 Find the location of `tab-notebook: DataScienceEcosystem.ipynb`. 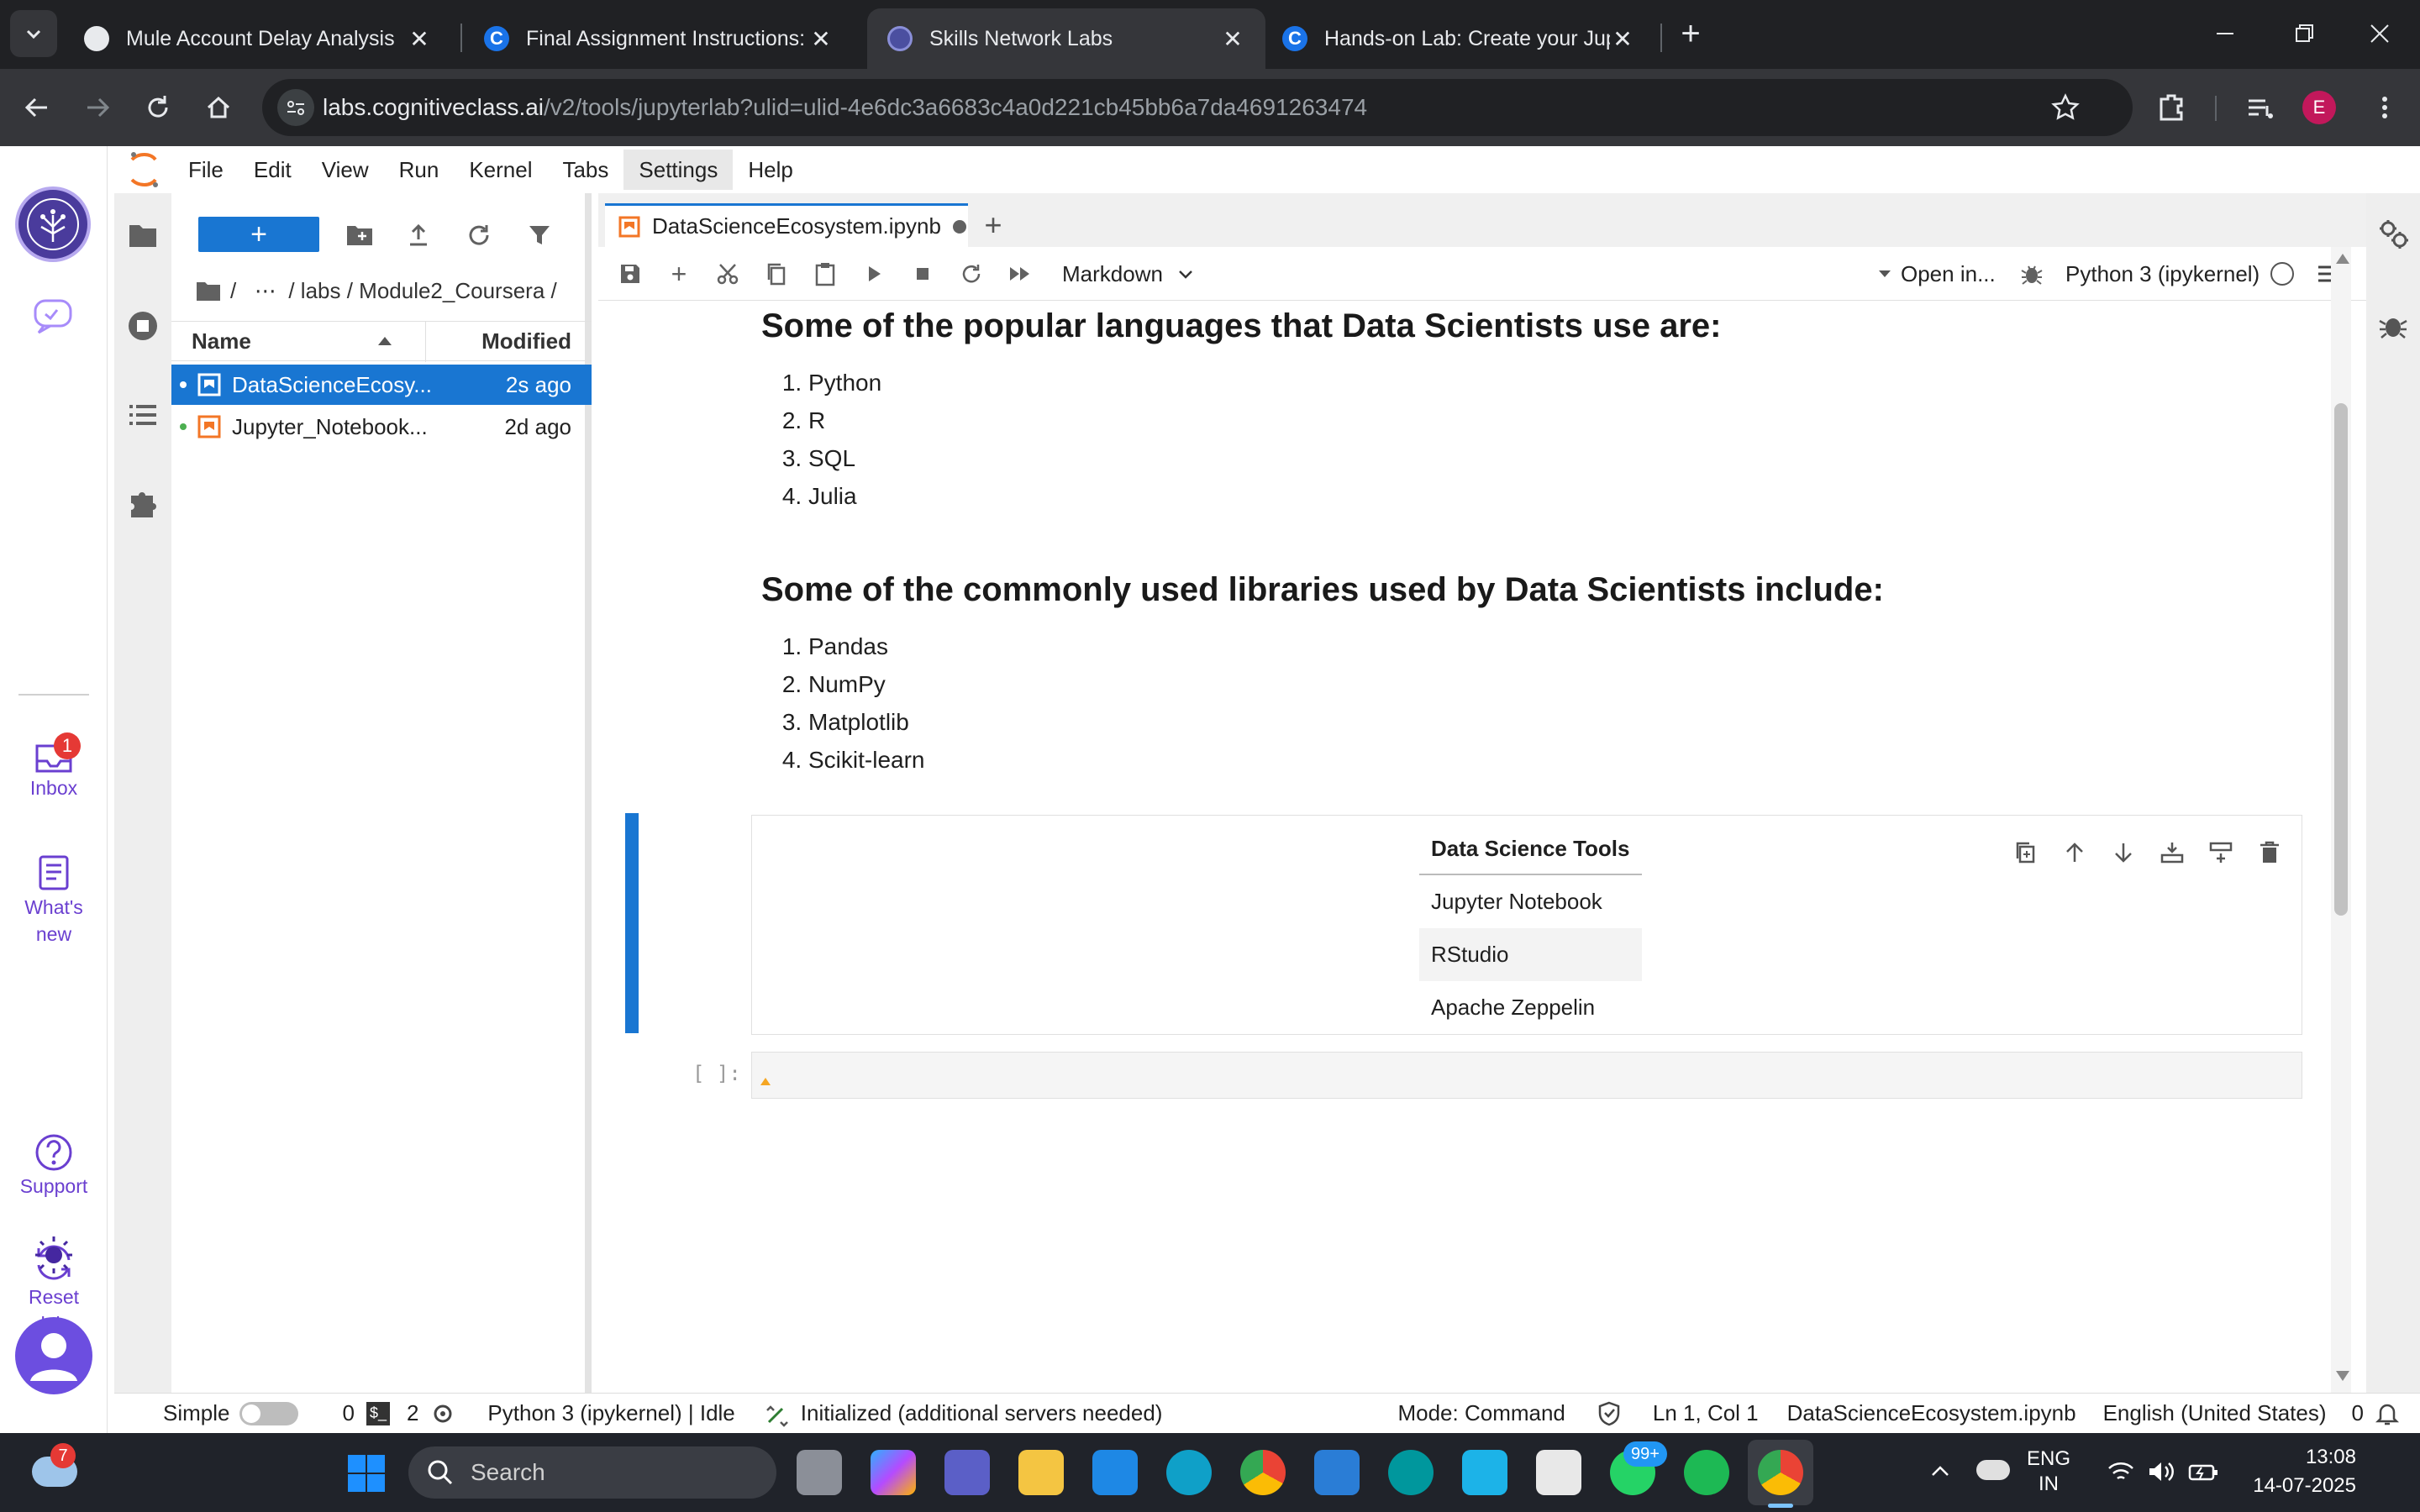

tab-notebook: DataScienceEcosystem.ipynb is located at coordinates (786, 225).